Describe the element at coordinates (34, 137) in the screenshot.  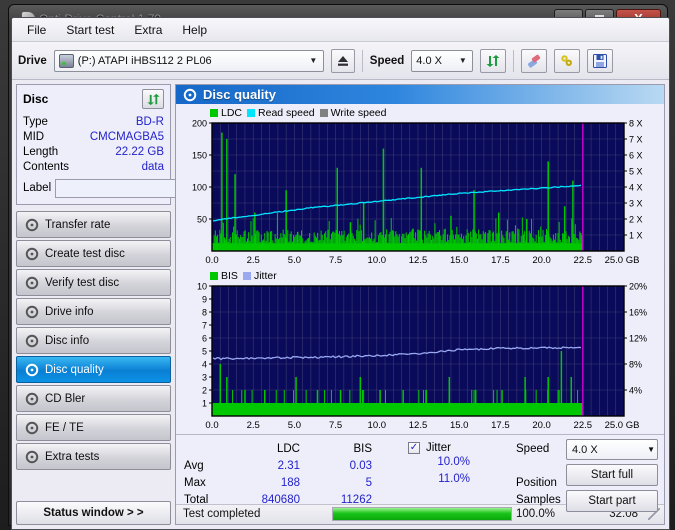
I see `disc-mid-label: MID` at that location.